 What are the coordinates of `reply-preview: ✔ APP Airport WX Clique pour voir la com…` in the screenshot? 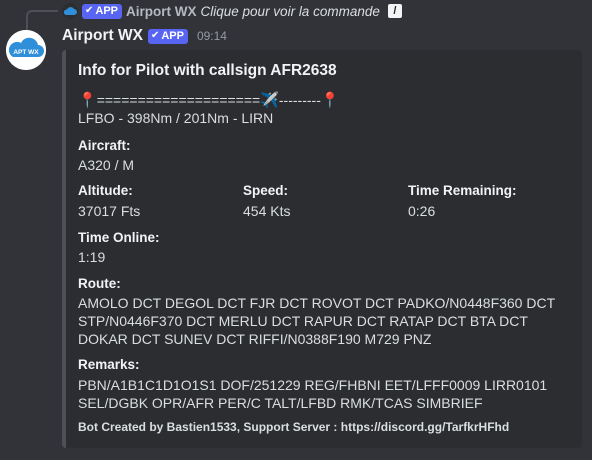 It's located at (296, 15).